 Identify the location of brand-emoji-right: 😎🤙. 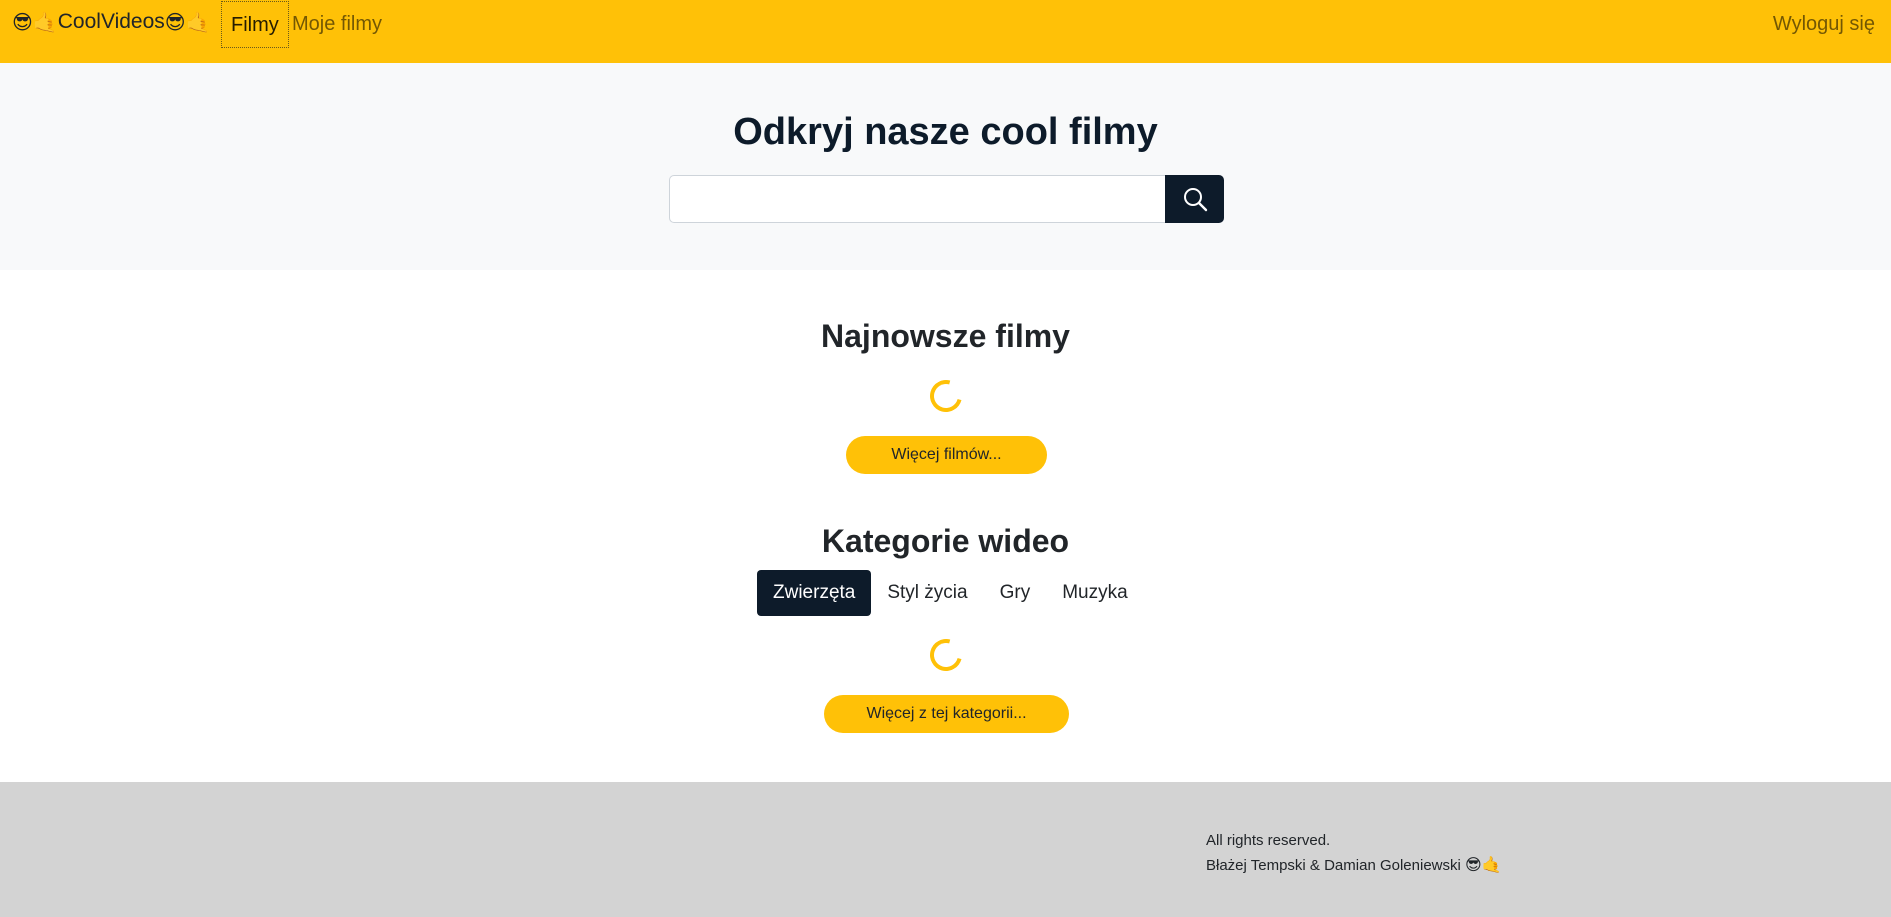
(187, 22).